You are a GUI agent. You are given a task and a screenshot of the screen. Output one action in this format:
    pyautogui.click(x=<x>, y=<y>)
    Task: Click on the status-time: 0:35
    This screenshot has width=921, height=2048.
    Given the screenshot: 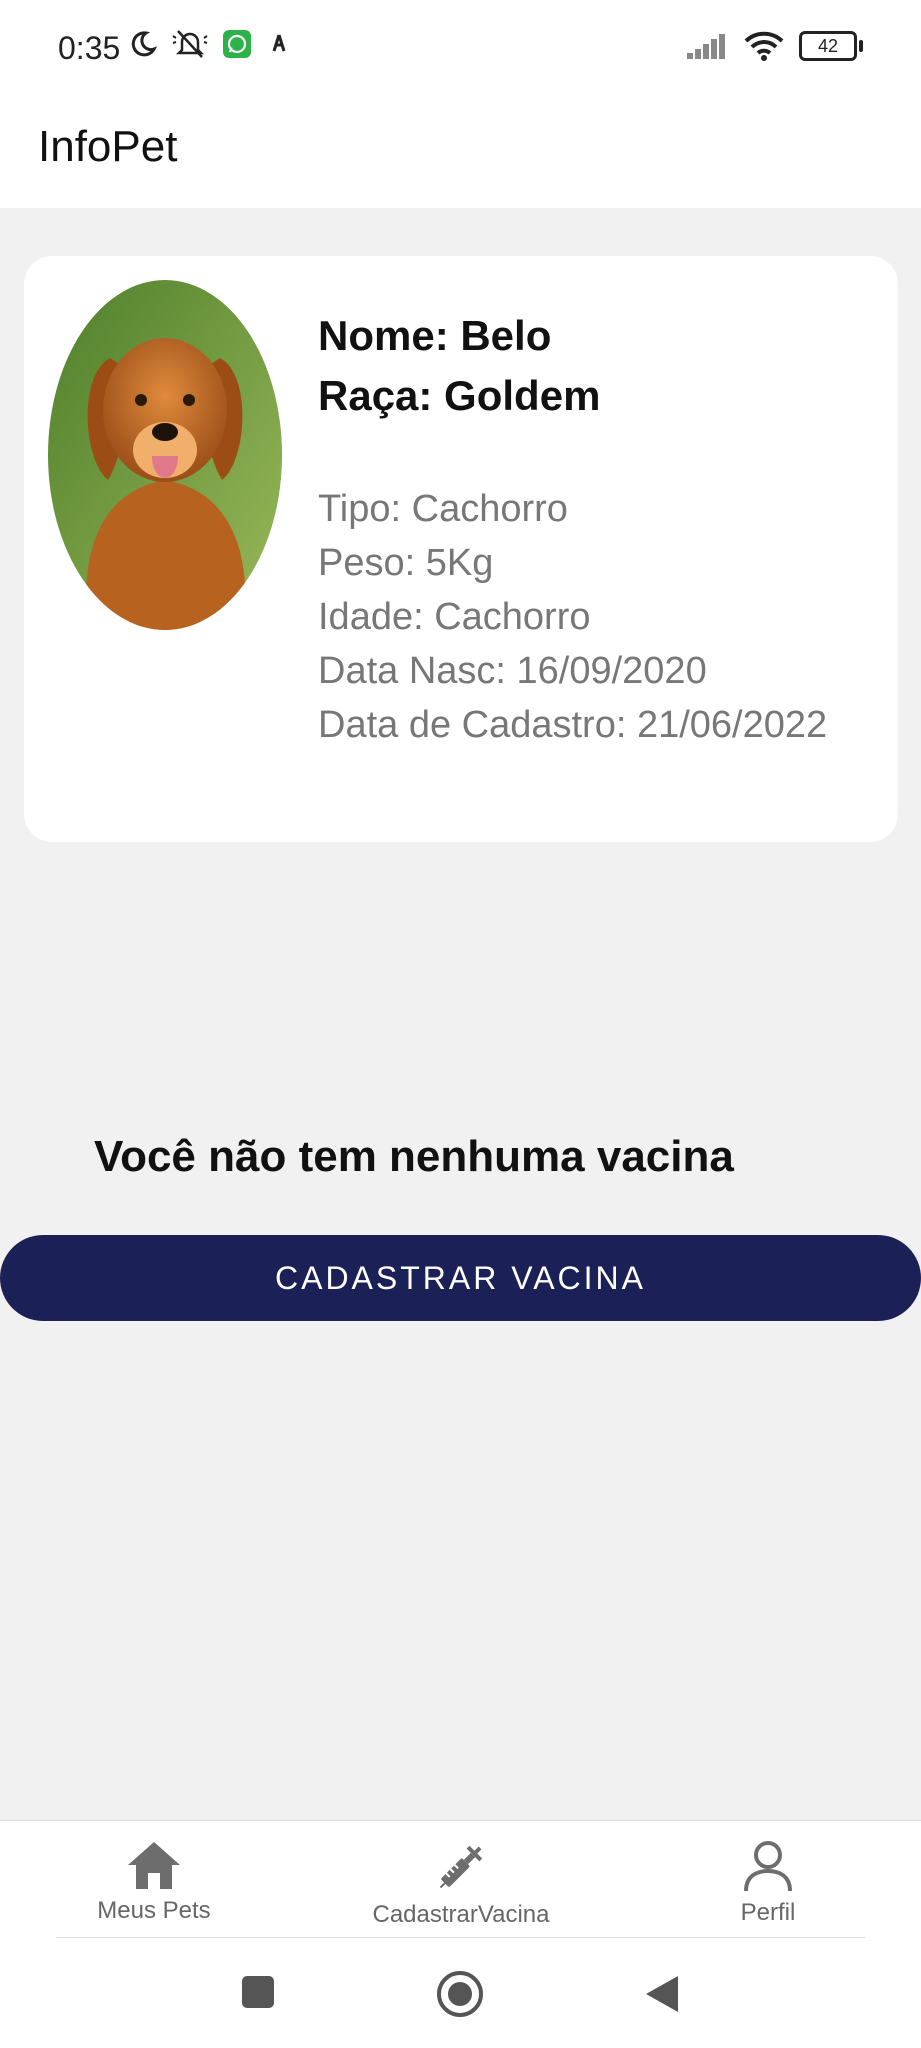 What is the action you would take?
    pyautogui.click(x=89, y=48)
    